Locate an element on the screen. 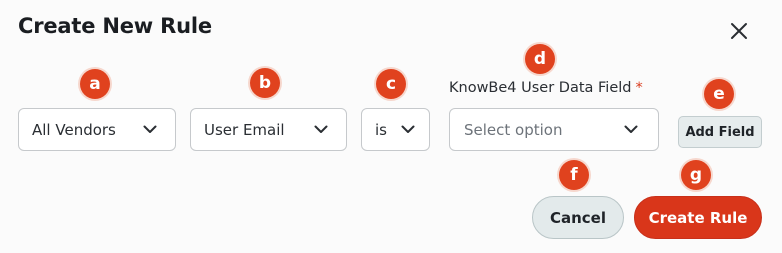 The width and height of the screenshot is (782, 253). annotation-badge-d: d is located at coordinates (540, 59).